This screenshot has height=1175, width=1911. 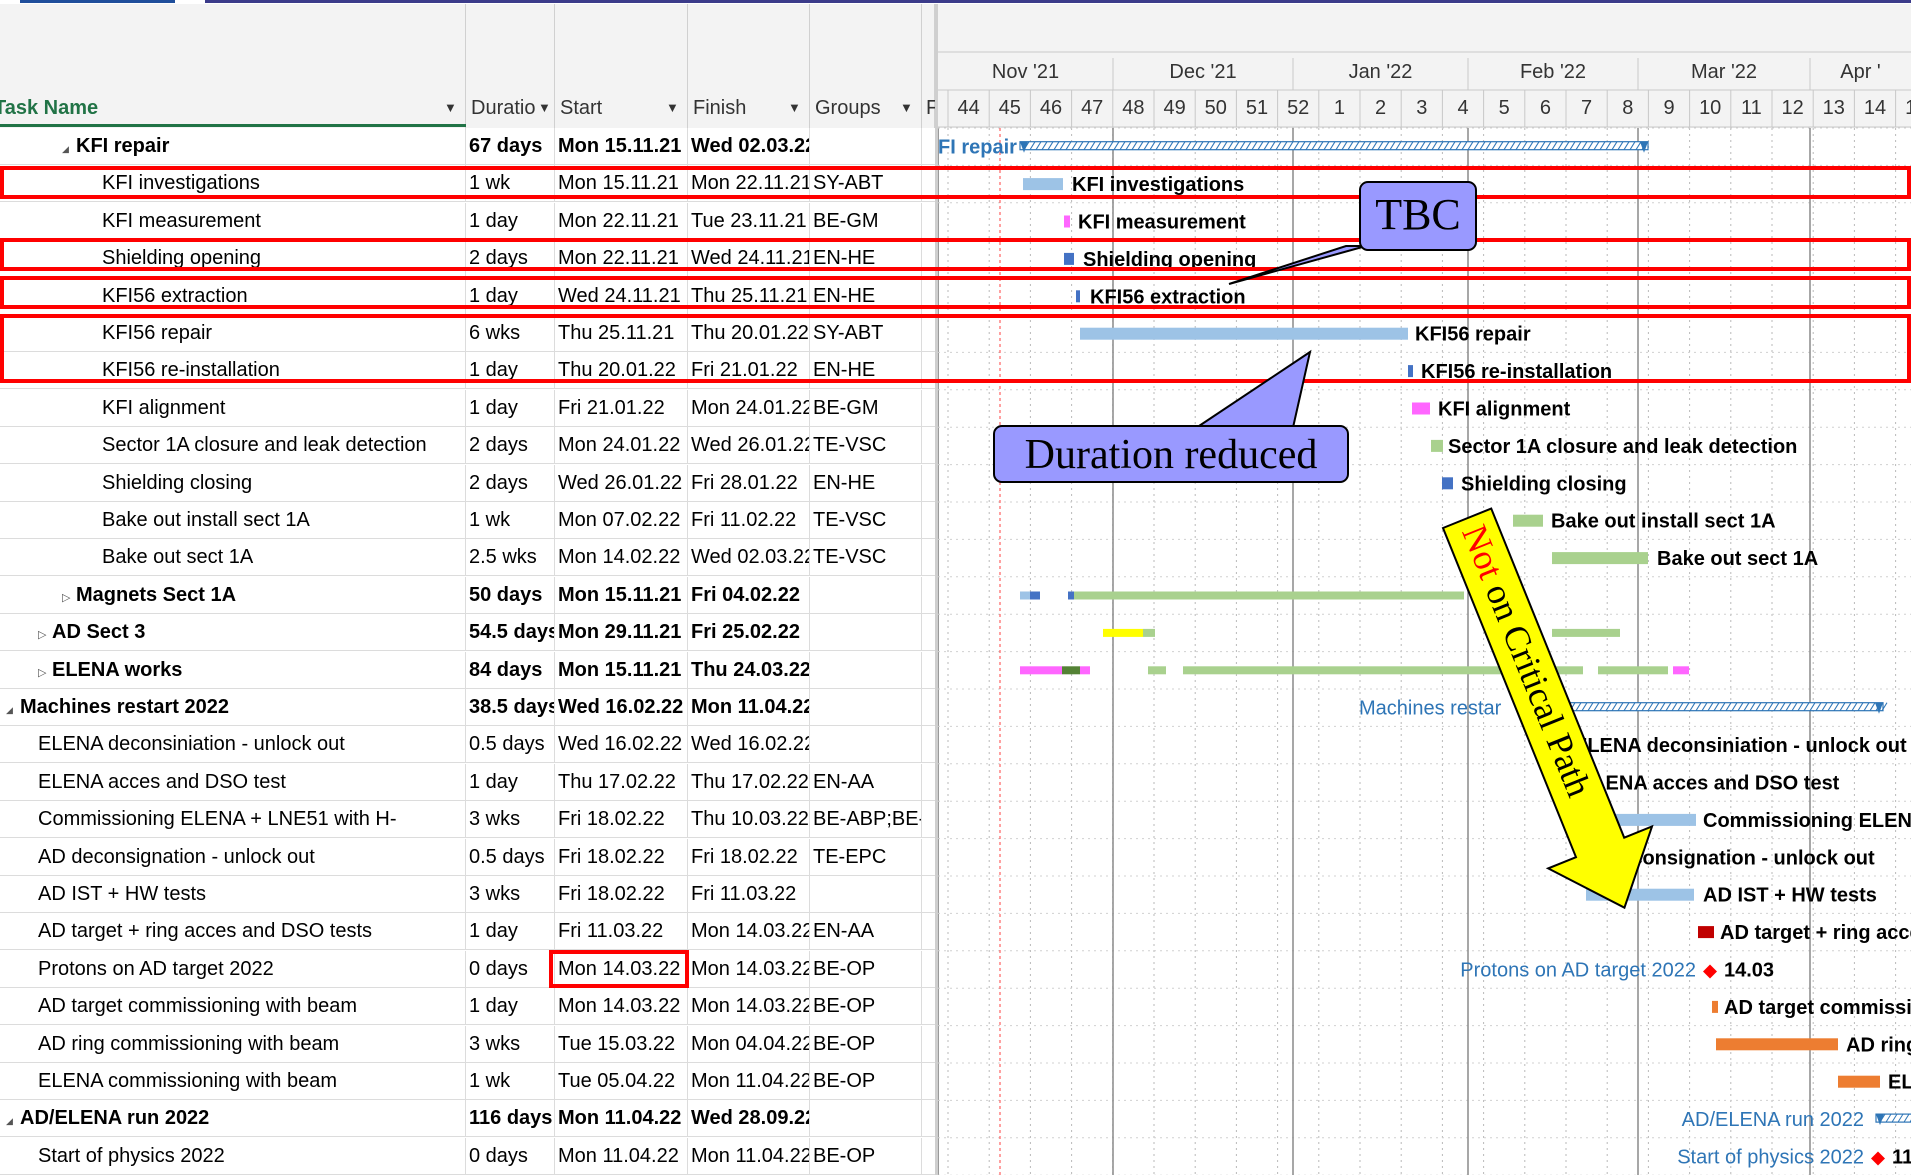 What do you see at coordinates (672, 108) in the screenshot?
I see `start-filter-icon: ▼` at bounding box center [672, 108].